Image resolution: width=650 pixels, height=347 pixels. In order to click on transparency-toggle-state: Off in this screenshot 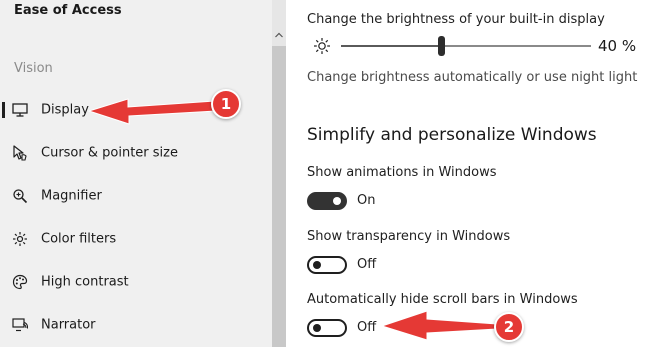, I will do `click(367, 264)`.